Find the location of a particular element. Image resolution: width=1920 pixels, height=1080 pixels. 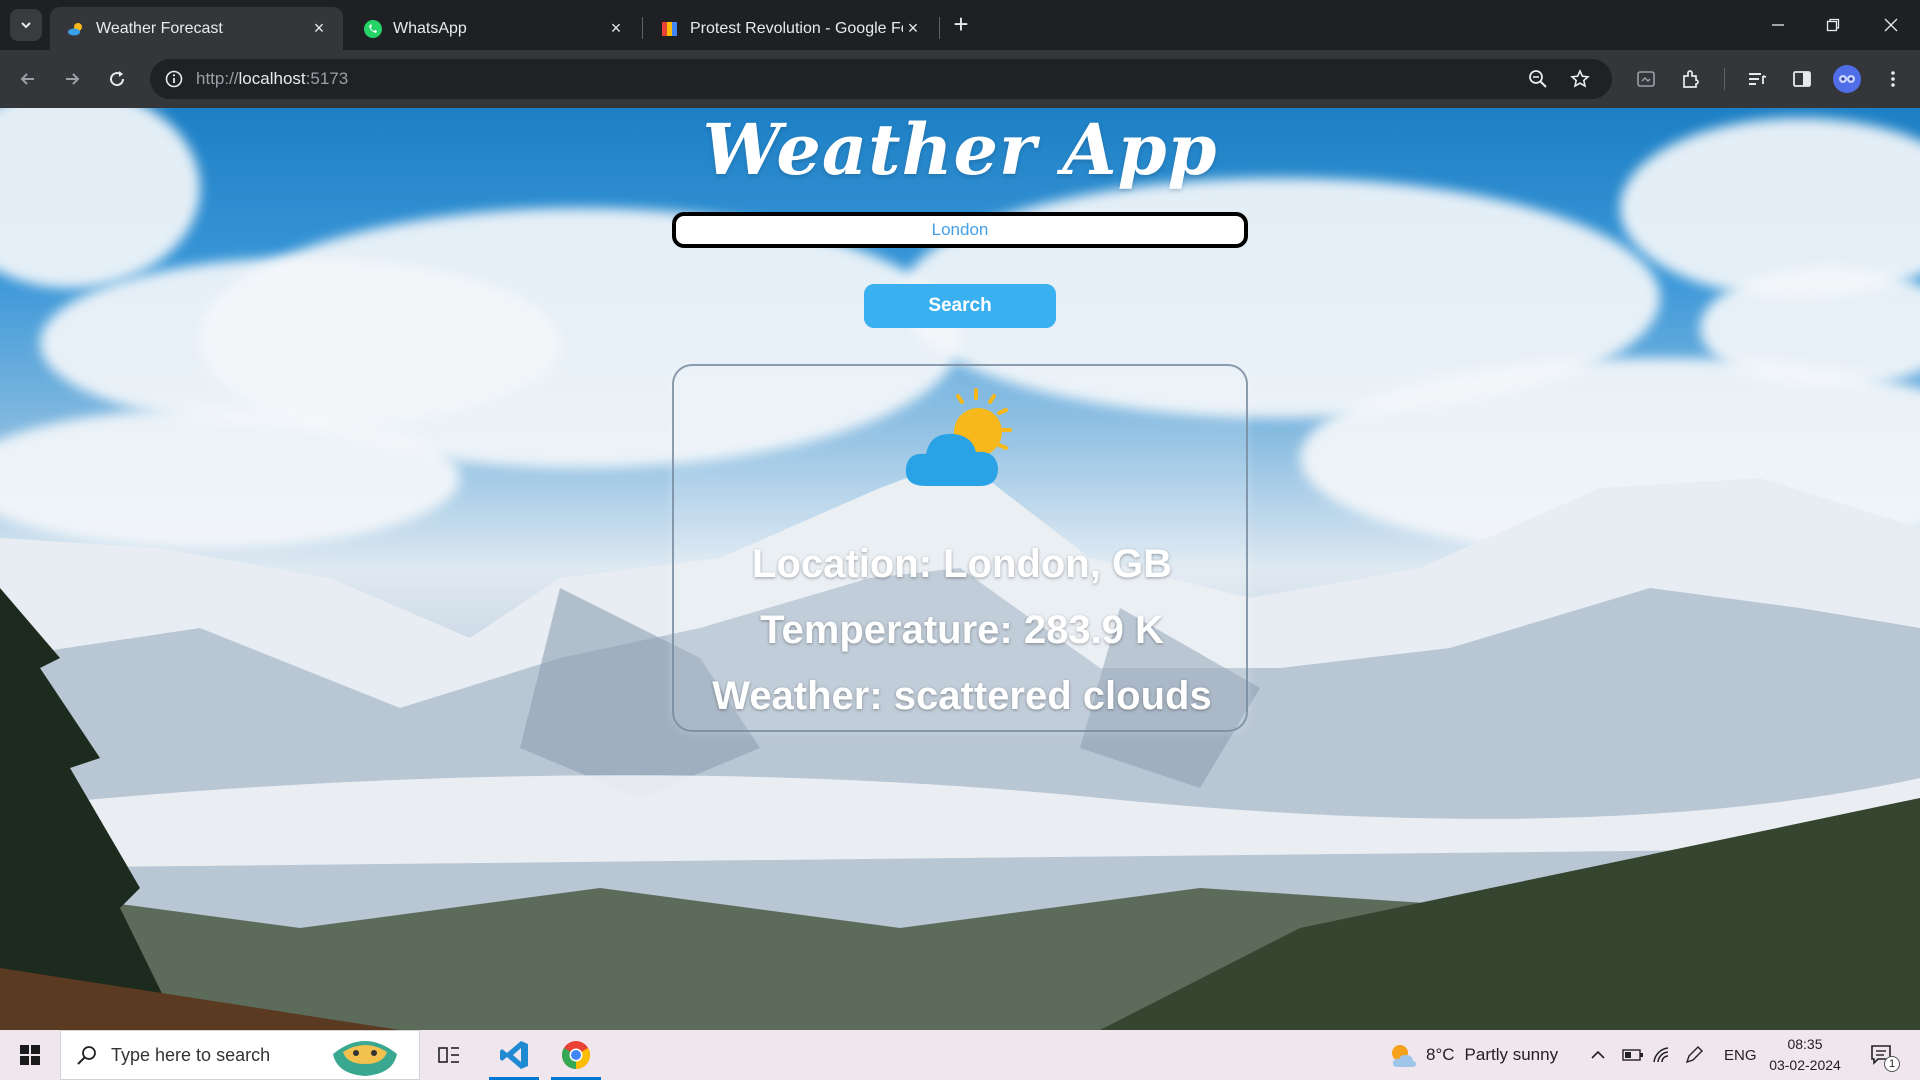

zoom-icon is located at coordinates (1538, 79).